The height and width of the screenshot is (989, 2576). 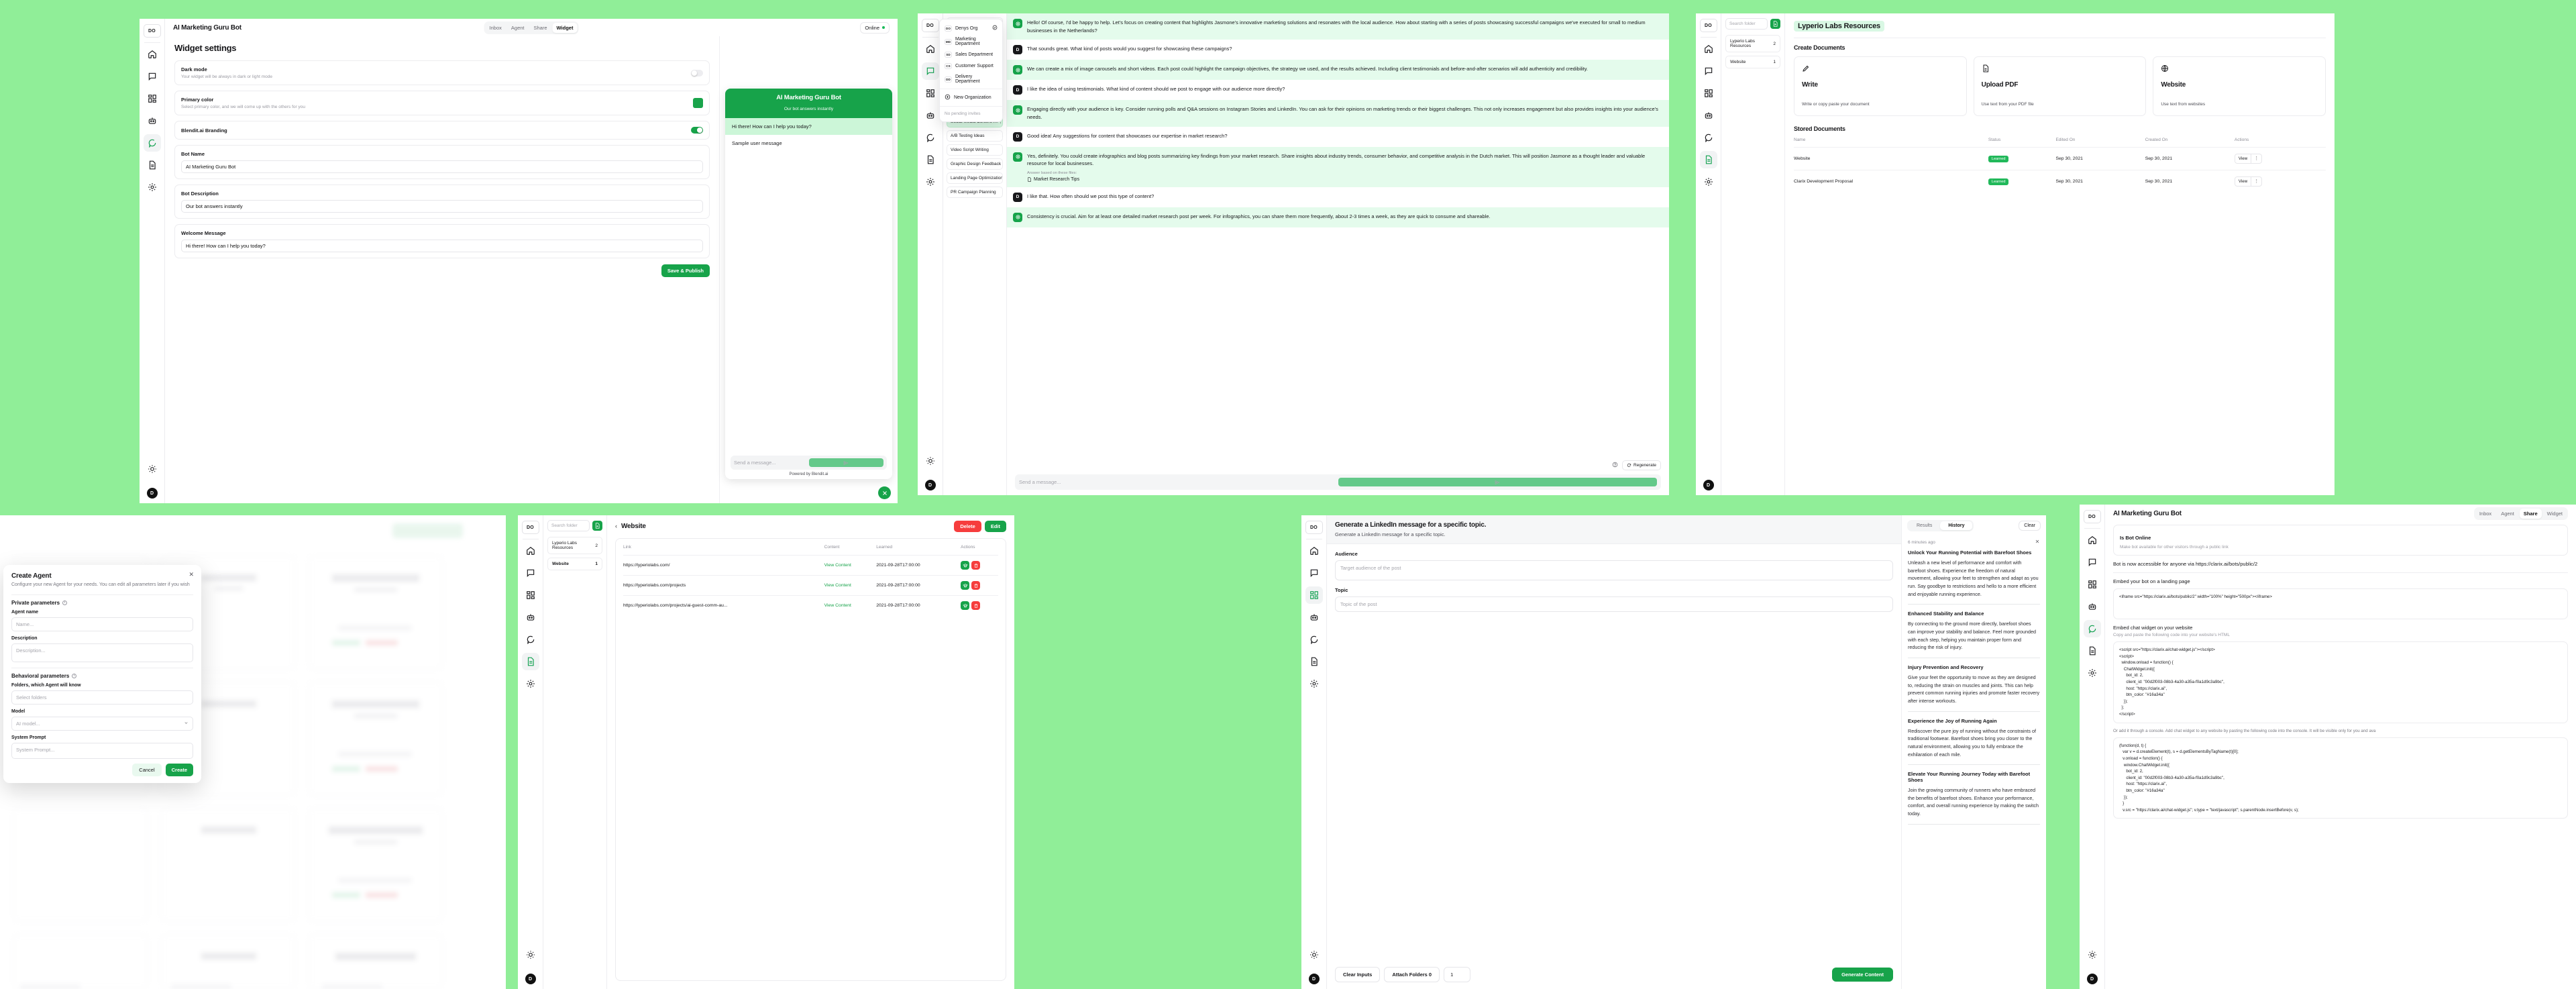 What do you see at coordinates (1412, 974) in the screenshot?
I see `attach-folders-button: Attach Folders 0` at bounding box center [1412, 974].